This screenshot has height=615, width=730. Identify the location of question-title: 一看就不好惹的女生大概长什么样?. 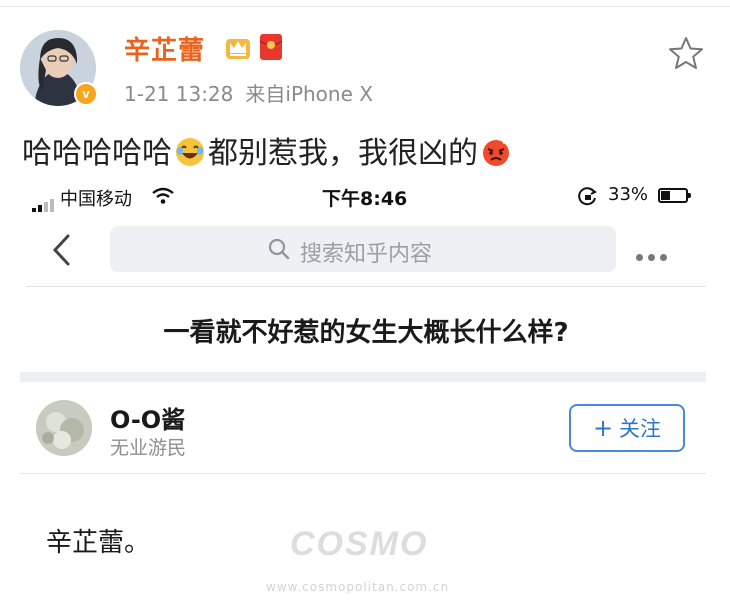
(366, 330).